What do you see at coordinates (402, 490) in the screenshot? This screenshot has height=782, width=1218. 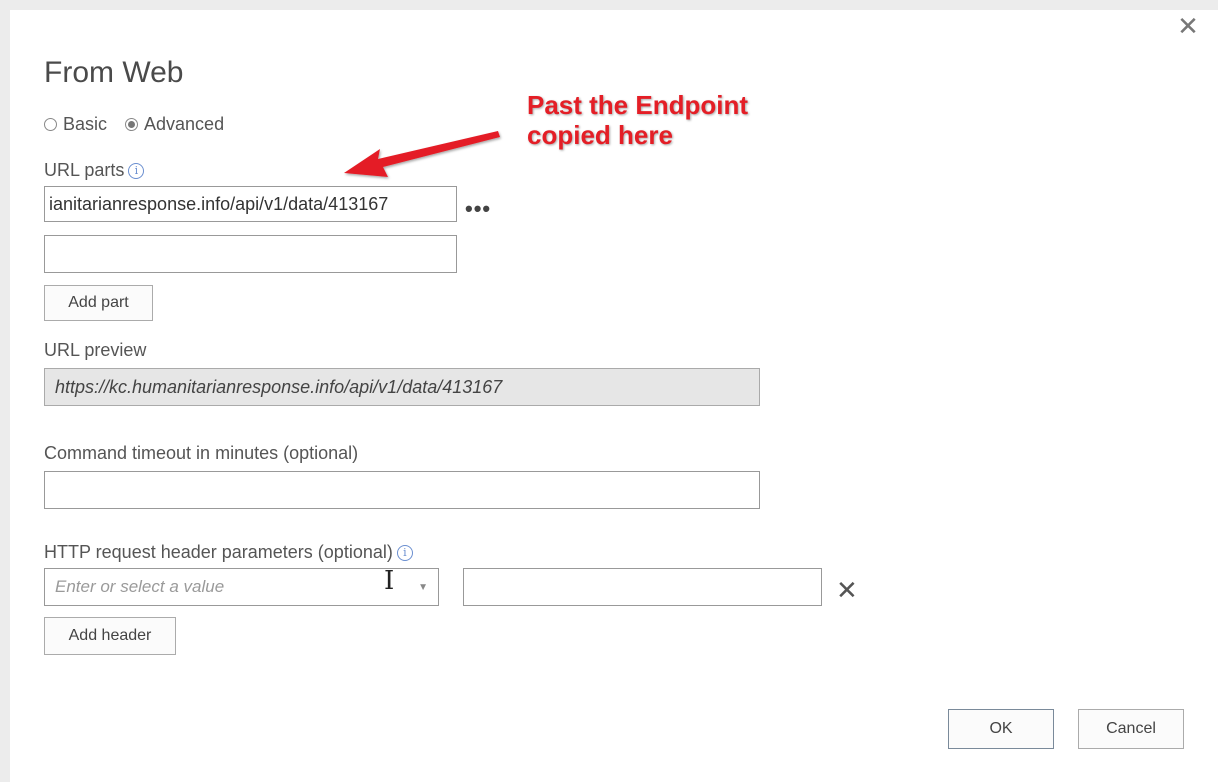 I see `timeout-input` at bounding box center [402, 490].